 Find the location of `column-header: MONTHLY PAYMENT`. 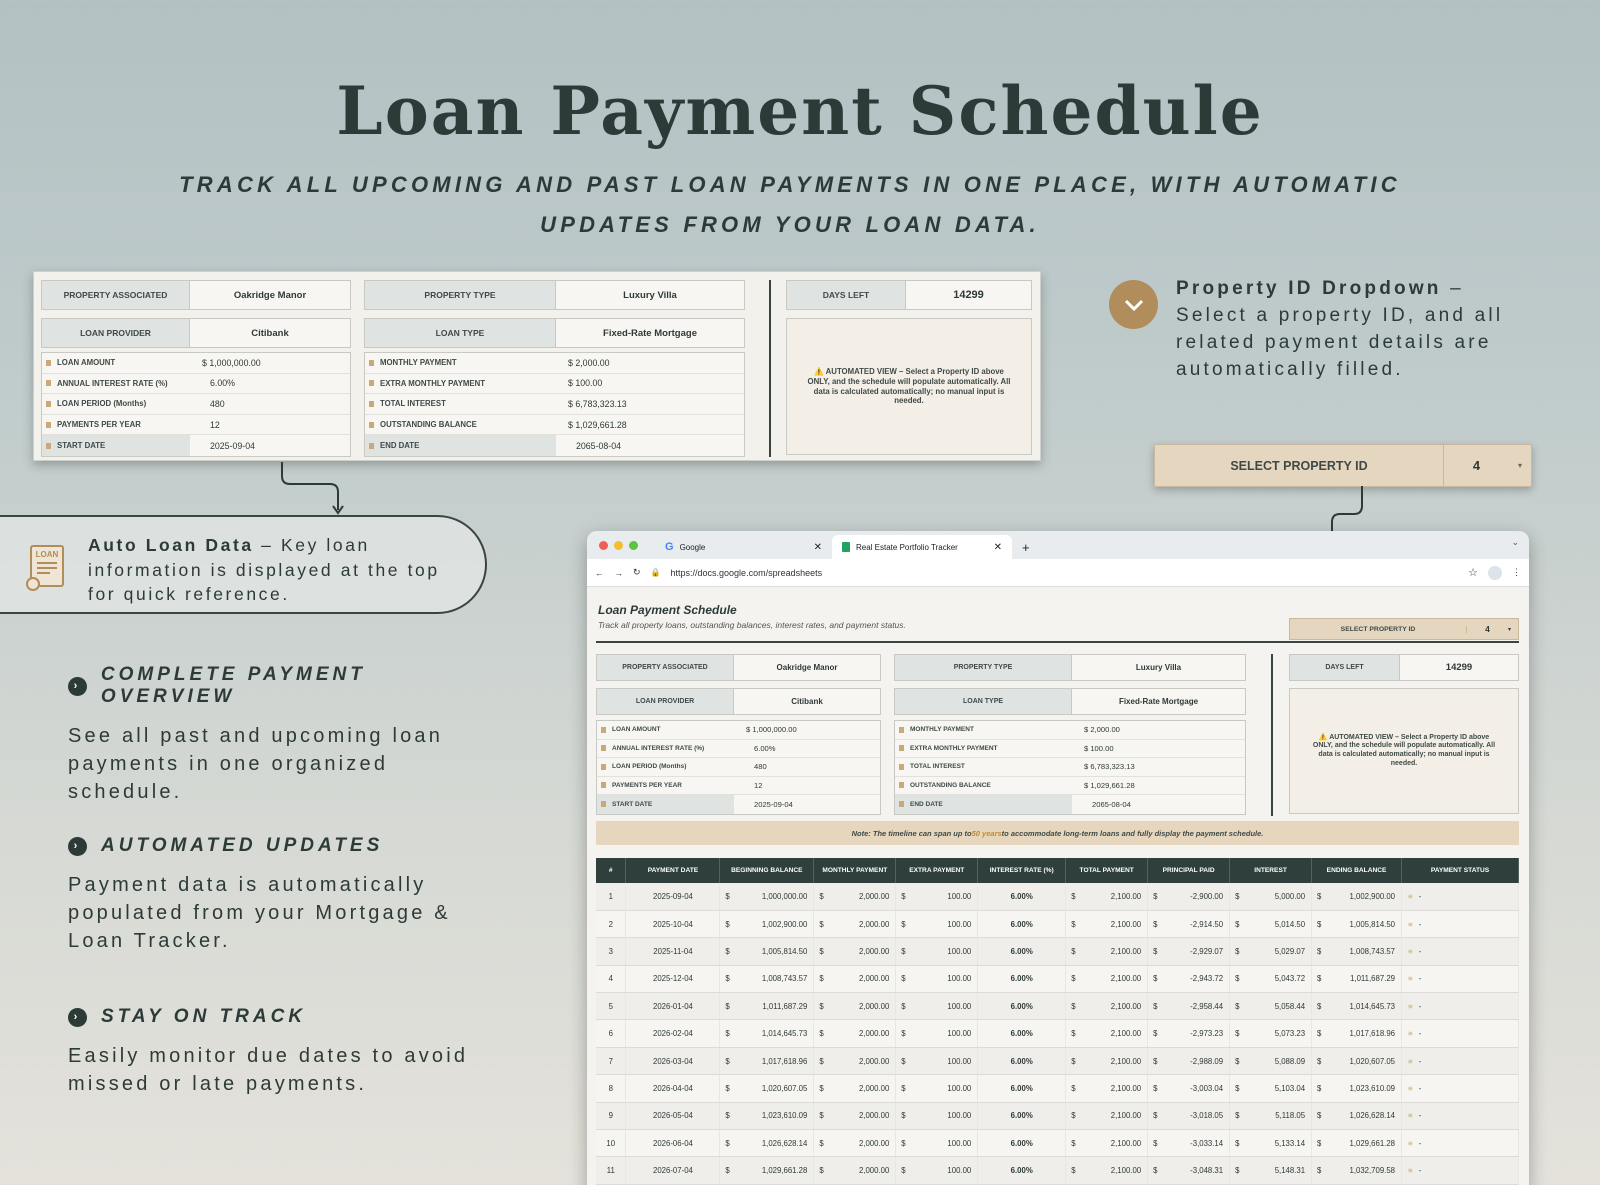

column-header: MONTHLY PAYMENT is located at coordinates (855, 870).